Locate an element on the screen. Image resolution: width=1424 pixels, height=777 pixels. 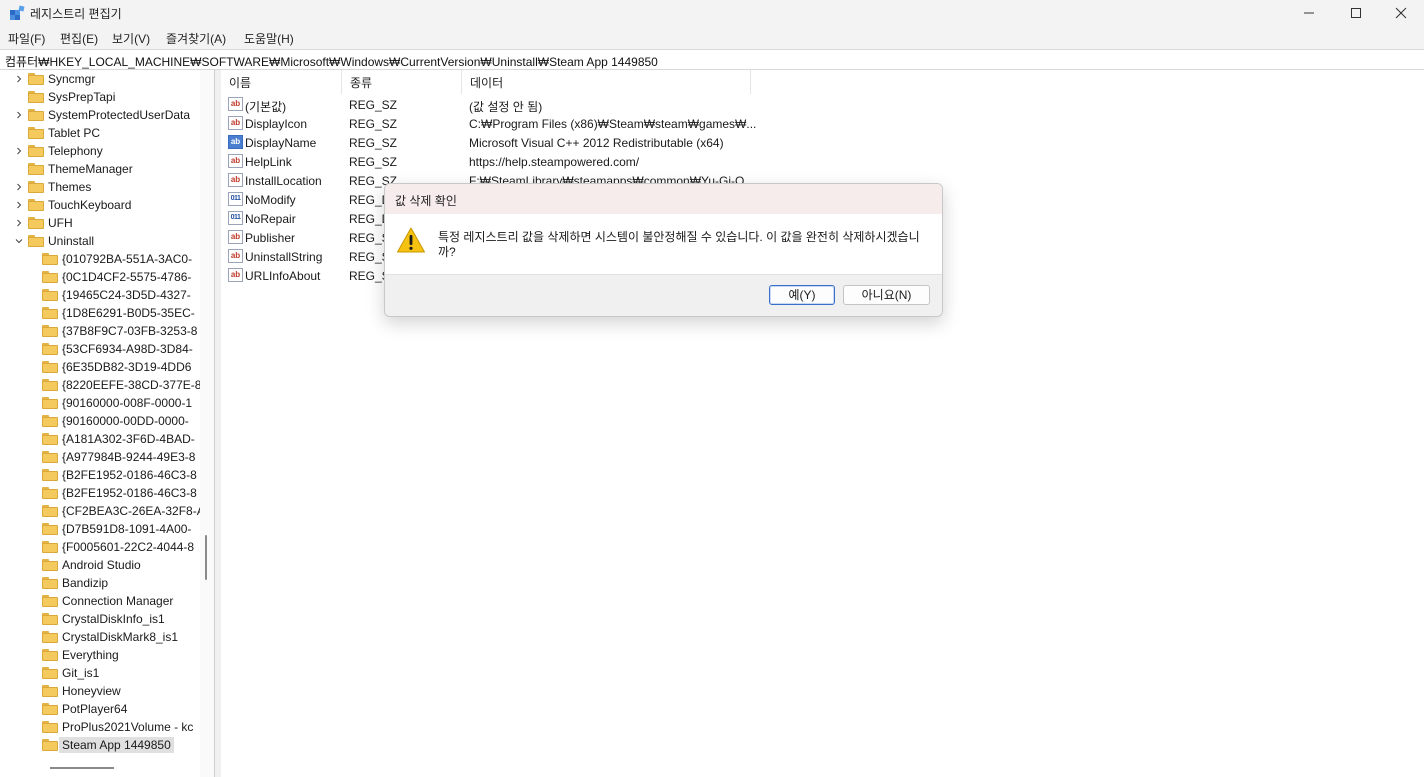
tree-item: {37B8F9C7-03FB-3253-8 is located at coordinates (119, 331).